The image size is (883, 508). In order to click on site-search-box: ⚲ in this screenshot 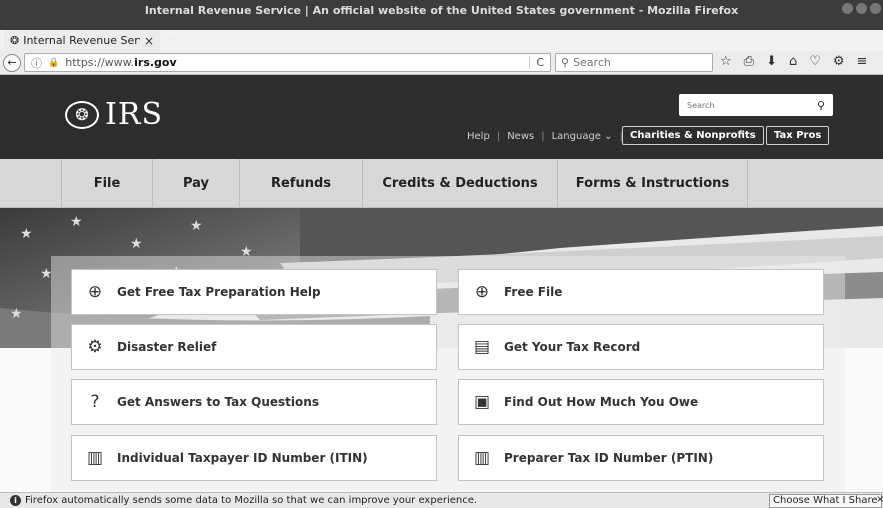, I will do `click(756, 105)`.